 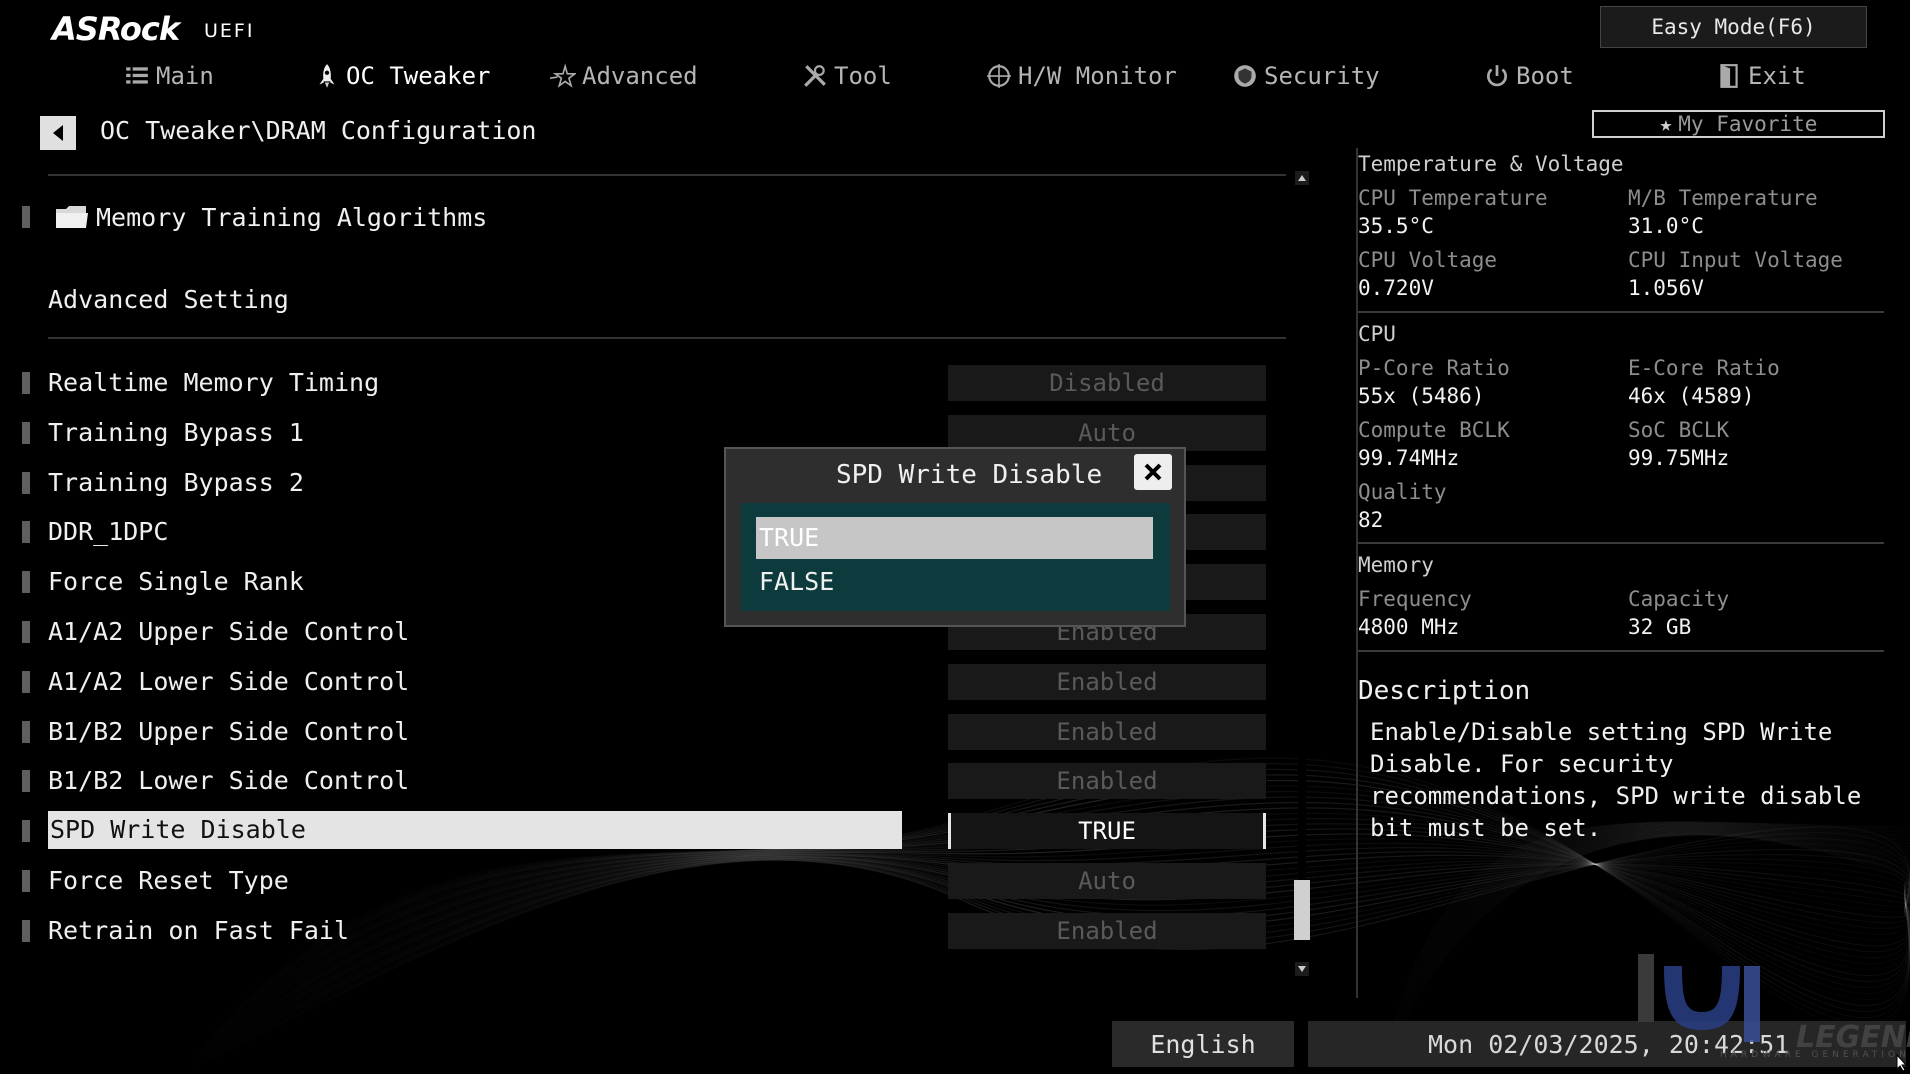 What do you see at coordinates (72, 217) in the screenshot?
I see `folder-icon` at bounding box center [72, 217].